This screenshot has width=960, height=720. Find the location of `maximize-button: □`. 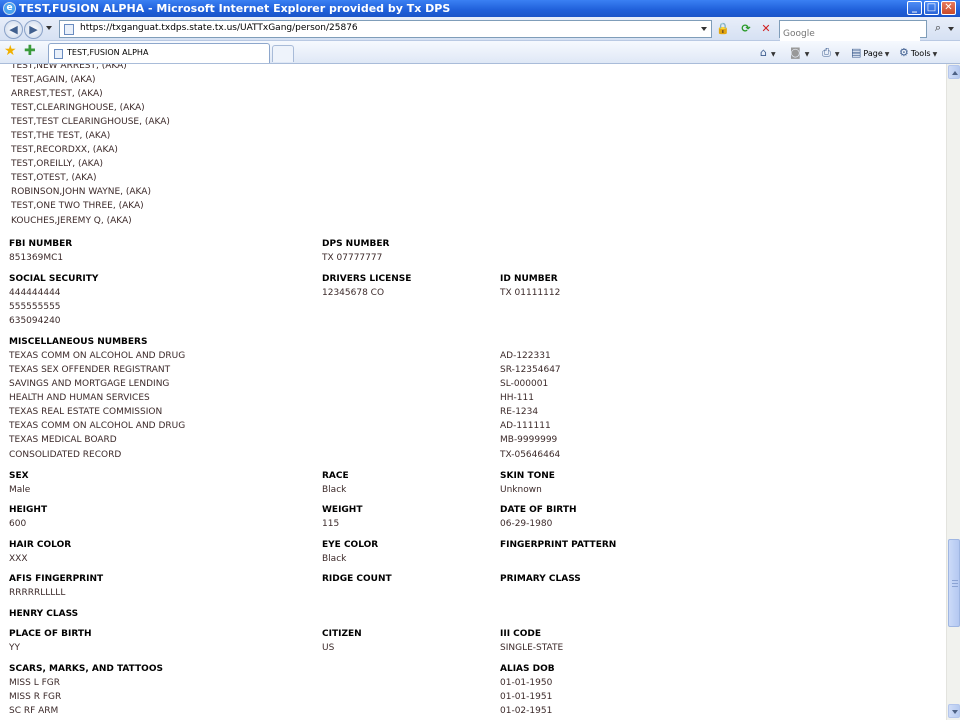

maximize-button: □ is located at coordinates (931, 8).